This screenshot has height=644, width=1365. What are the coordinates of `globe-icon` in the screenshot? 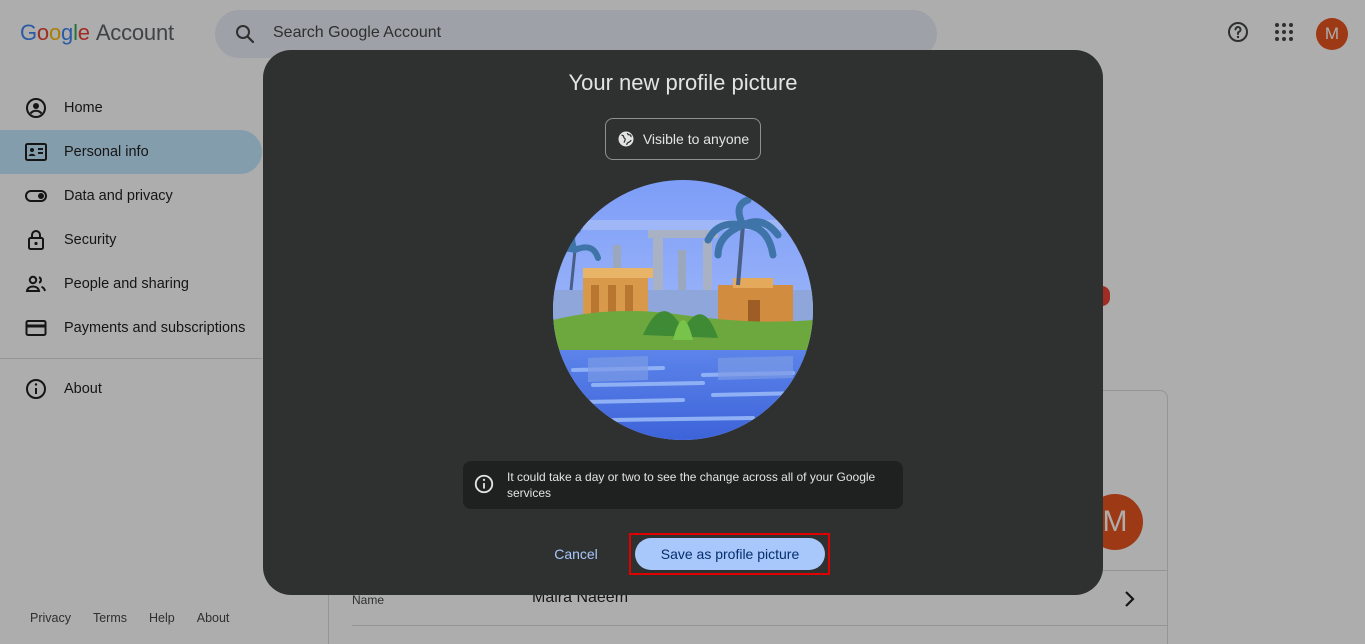 It's located at (626, 139).